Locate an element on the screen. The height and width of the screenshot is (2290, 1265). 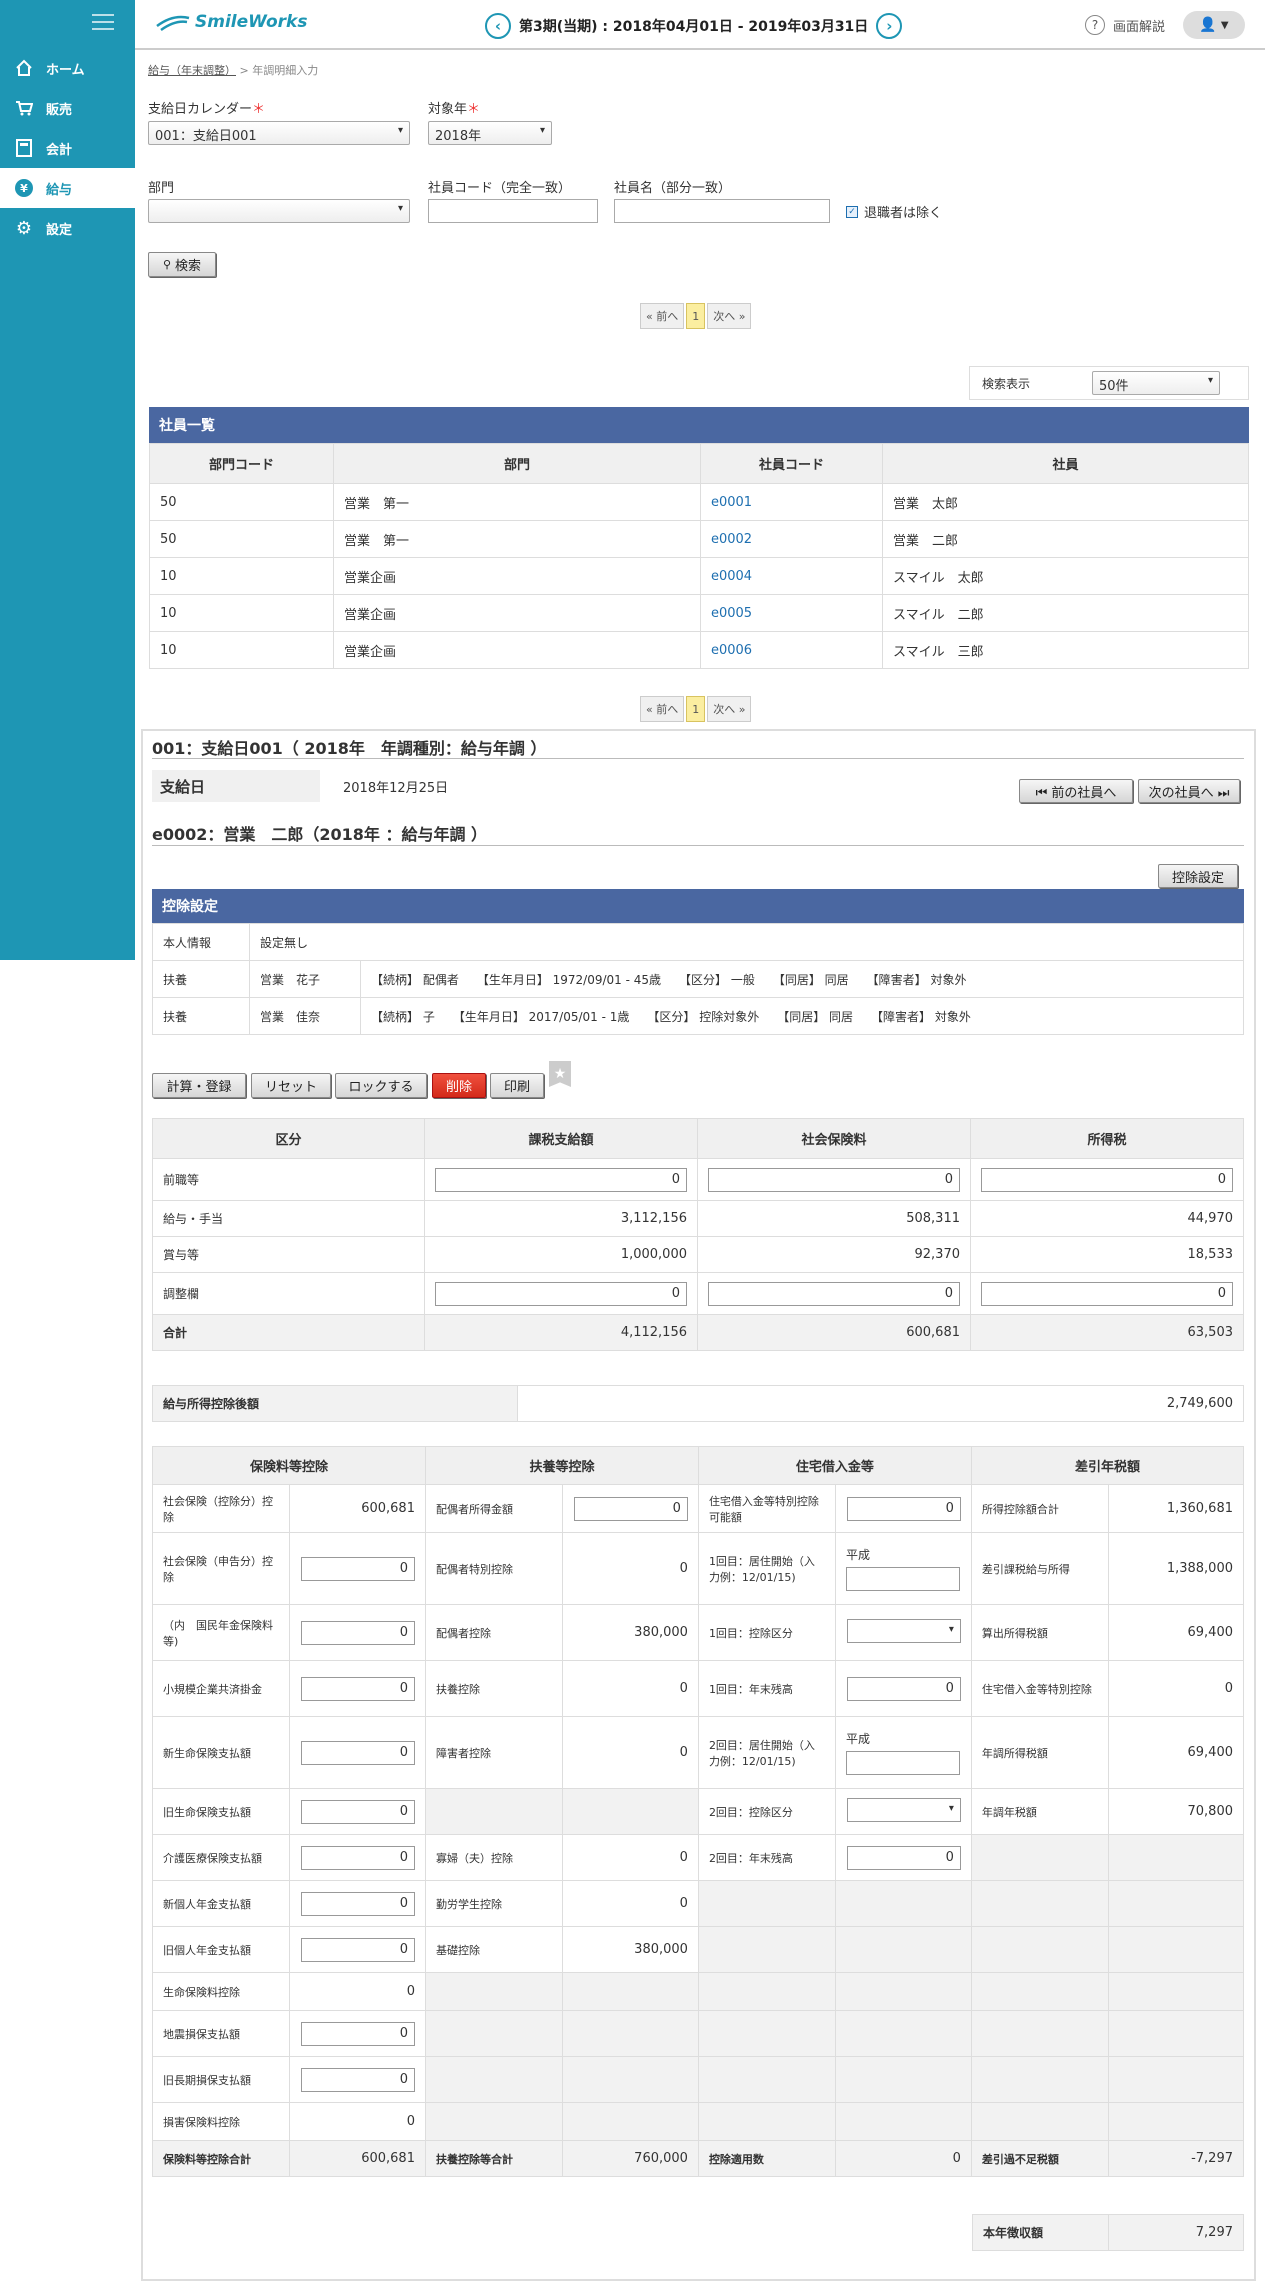
deduction-type: 本人情報 is located at coordinates (201, 942).